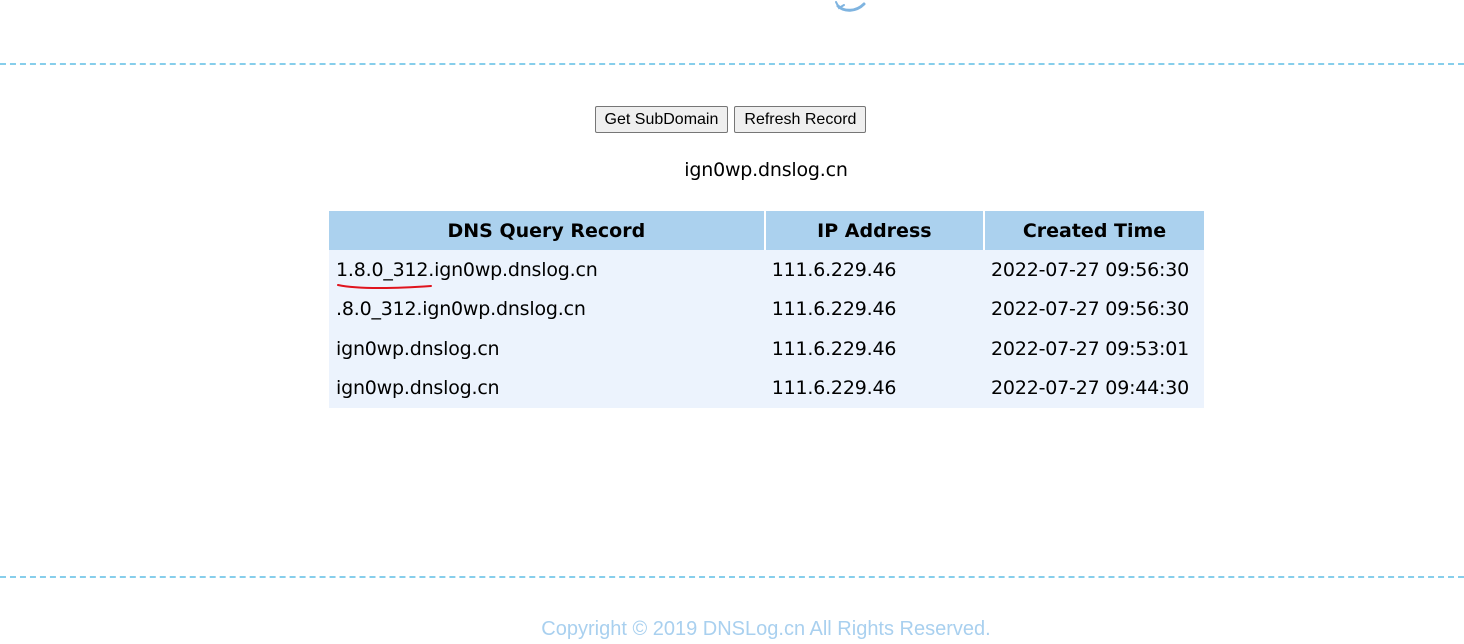 Image resolution: width=1464 pixels, height=644 pixels. I want to click on logo-icon, so click(850, 6).